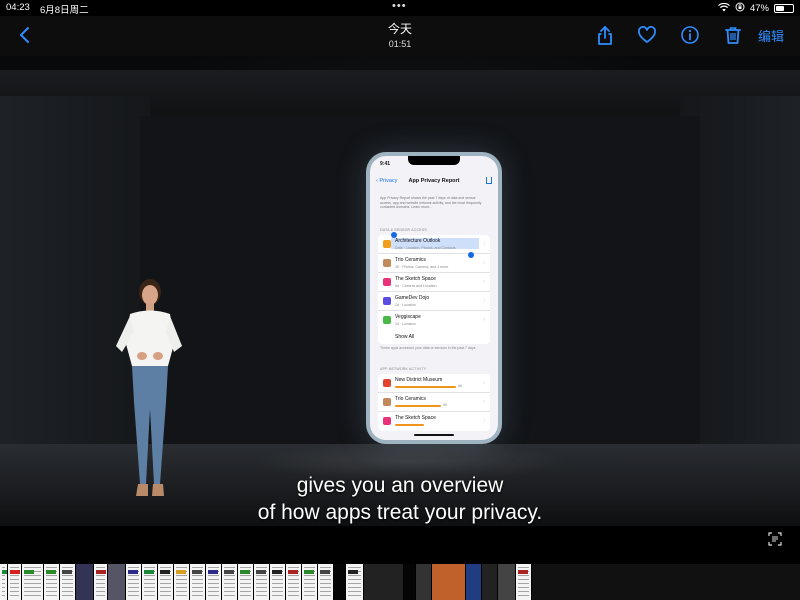  Describe the element at coordinates (434, 182) in the screenshot. I see `phone-nav-bar: App Privacy Report ‹ Privacy` at that location.